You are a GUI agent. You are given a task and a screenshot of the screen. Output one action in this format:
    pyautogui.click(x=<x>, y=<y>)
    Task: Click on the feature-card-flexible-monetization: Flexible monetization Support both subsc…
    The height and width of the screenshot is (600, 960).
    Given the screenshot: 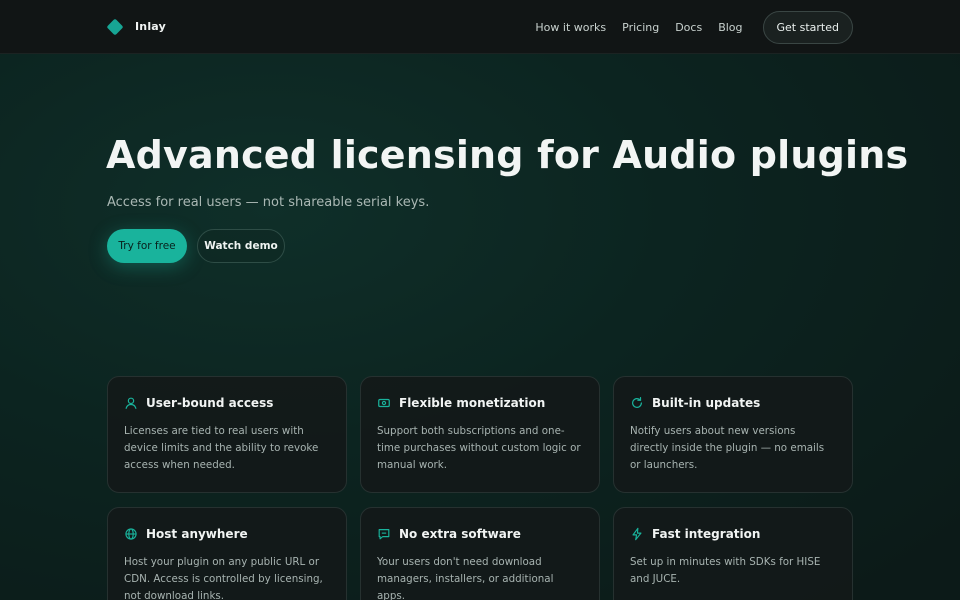 What is the action you would take?
    pyautogui.click(x=480, y=434)
    